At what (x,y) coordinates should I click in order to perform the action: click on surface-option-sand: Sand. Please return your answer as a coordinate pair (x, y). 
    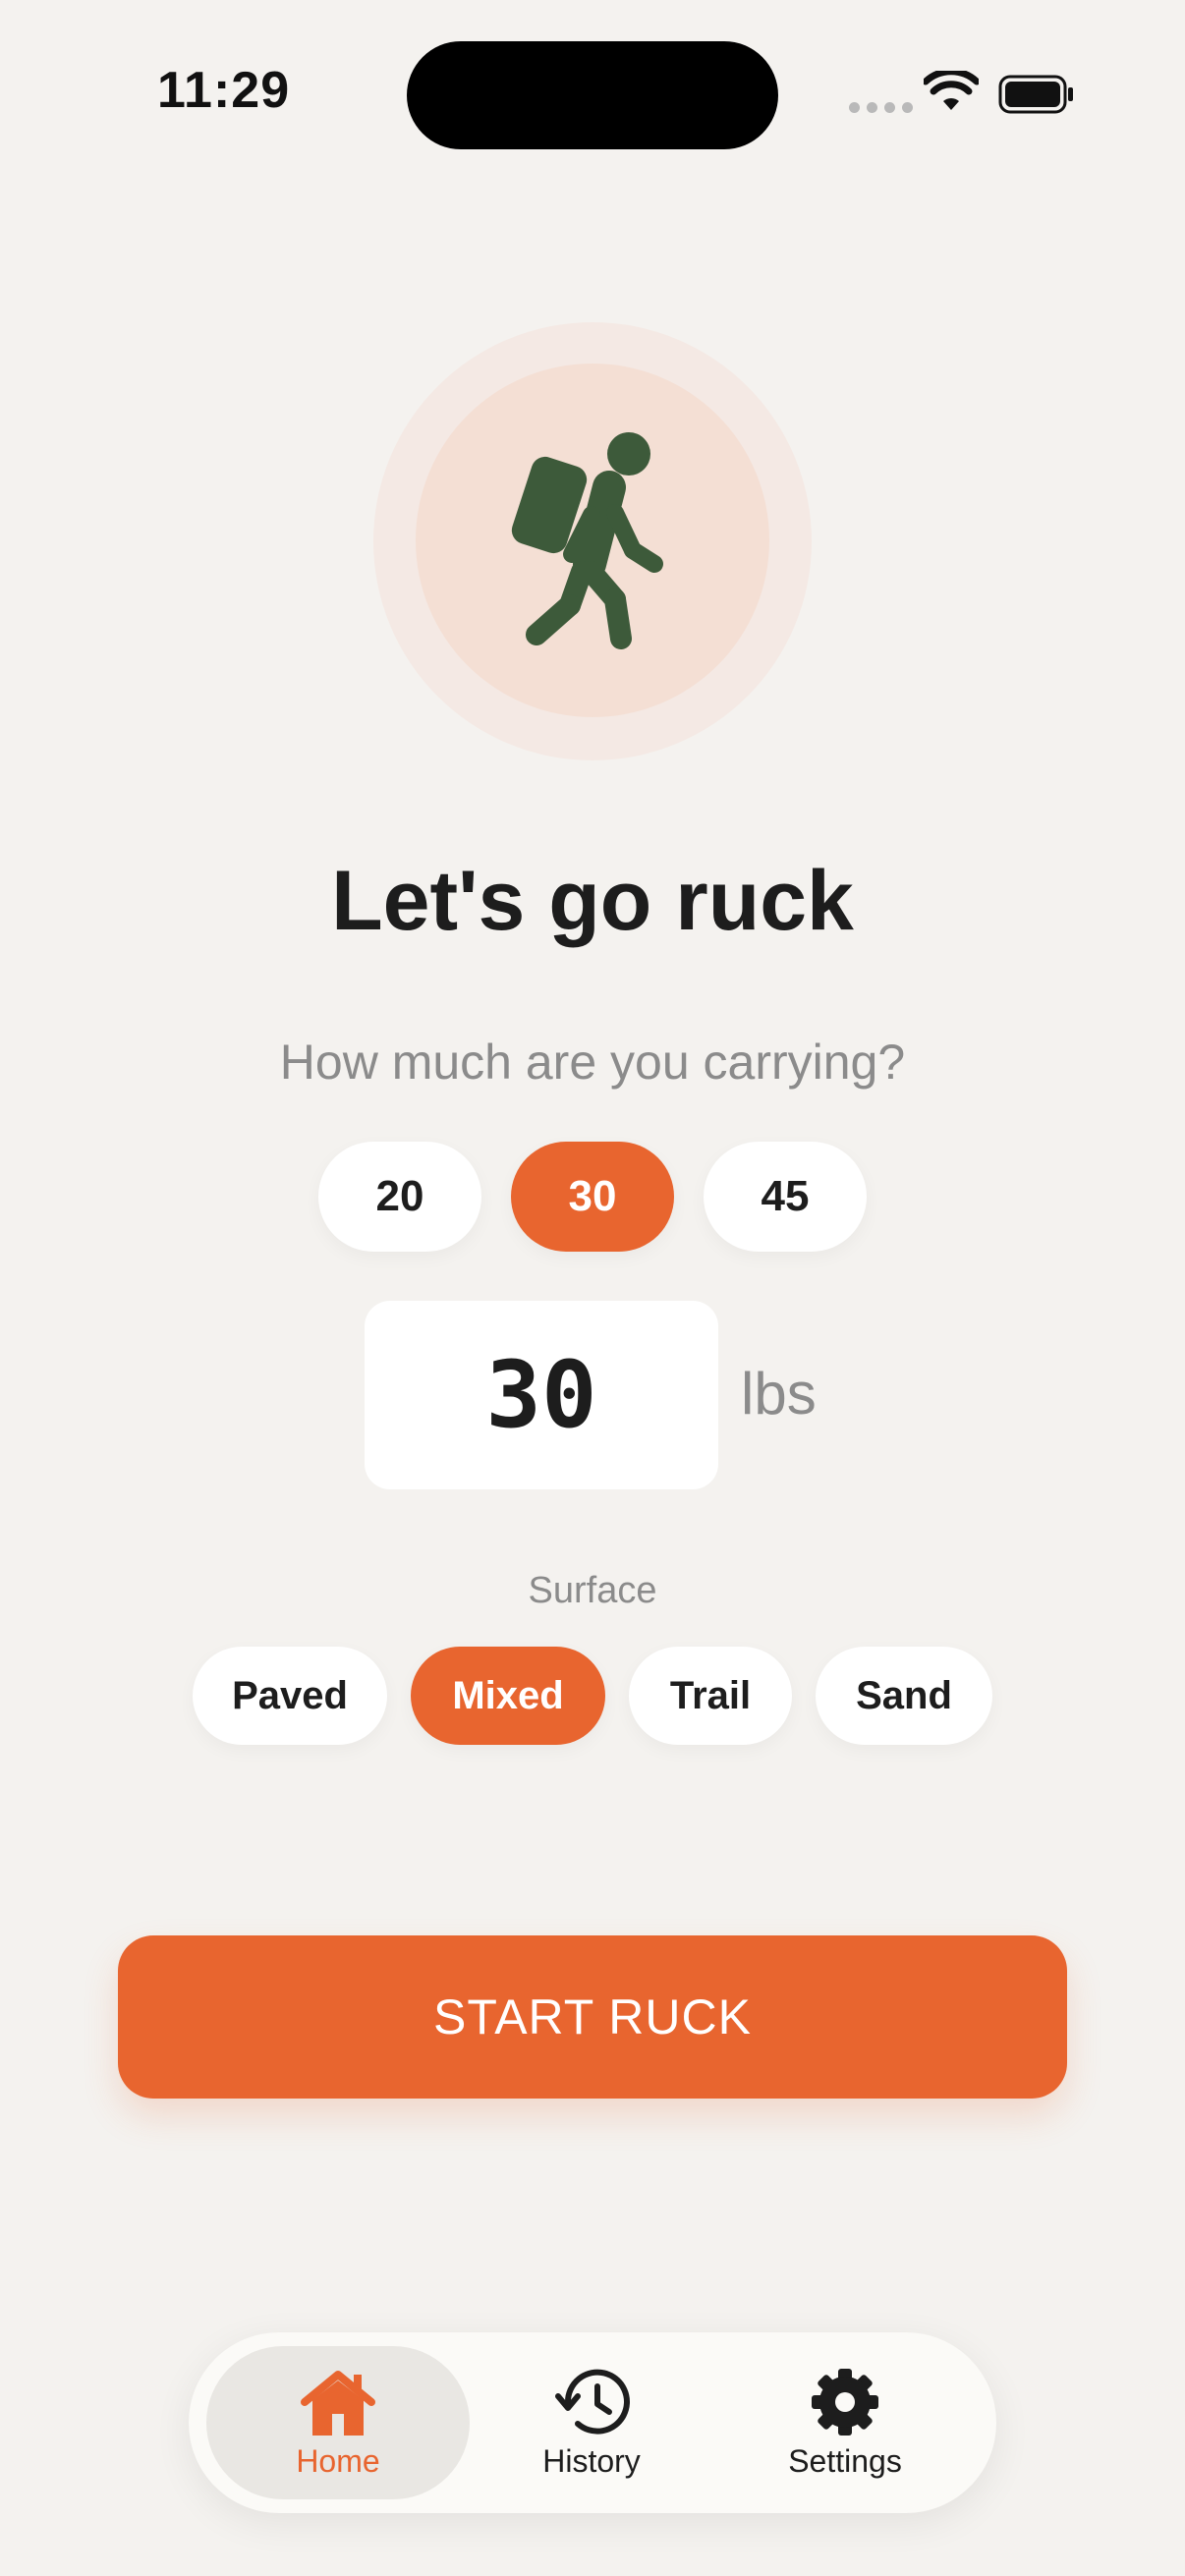
    Looking at the image, I should click on (904, 1696).